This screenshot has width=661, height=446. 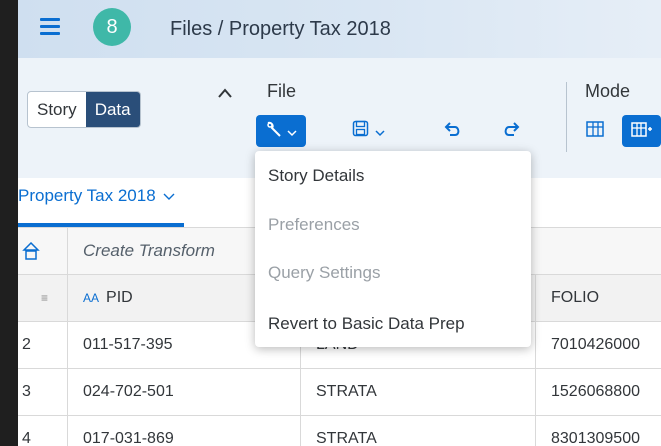 I want to click on cell-folio: 1526068800, so click(x=598, y=392).